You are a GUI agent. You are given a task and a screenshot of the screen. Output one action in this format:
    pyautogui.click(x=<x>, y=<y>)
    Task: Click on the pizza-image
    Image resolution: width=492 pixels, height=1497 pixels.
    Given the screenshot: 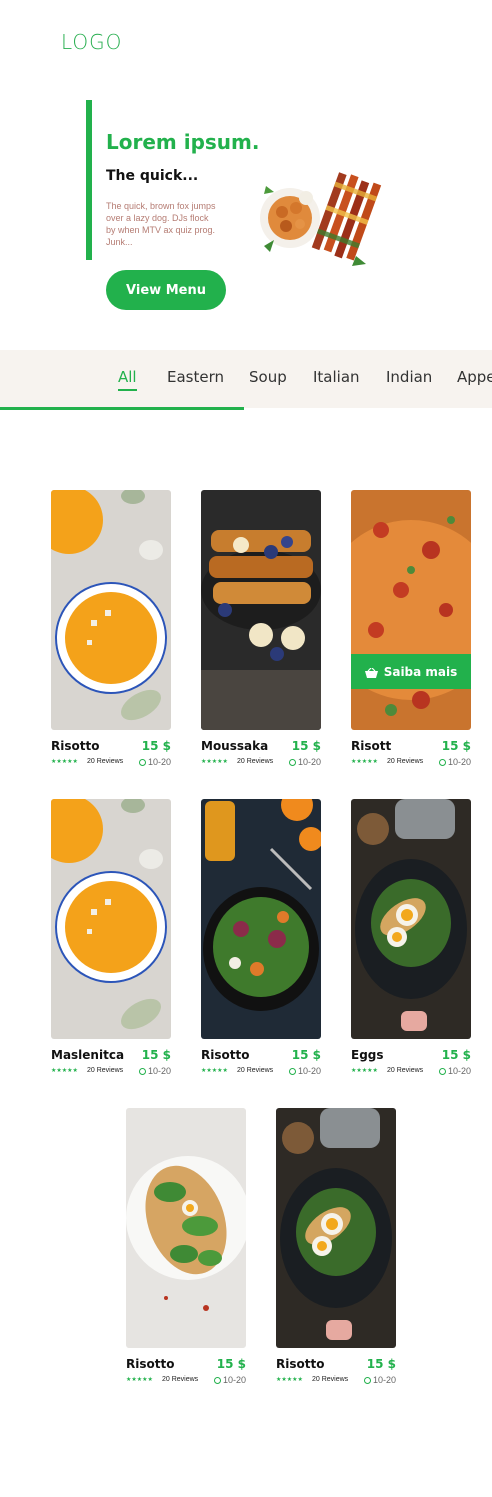 What is the action you would take?
    pyautogui.click(x=411, y=610)
    